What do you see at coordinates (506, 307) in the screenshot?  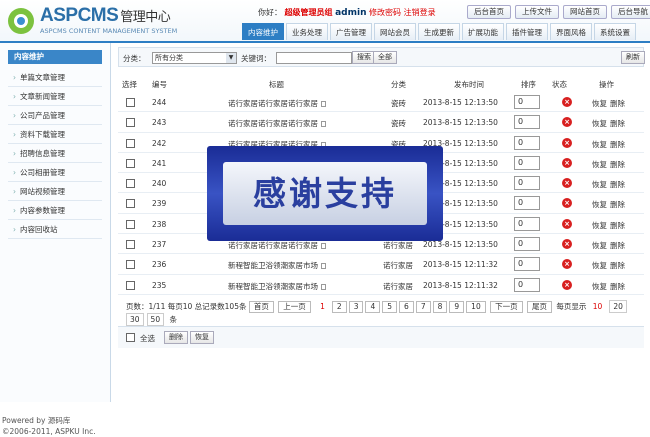 I see `next-page-button: 下一页` at bounding box center [506, 307].